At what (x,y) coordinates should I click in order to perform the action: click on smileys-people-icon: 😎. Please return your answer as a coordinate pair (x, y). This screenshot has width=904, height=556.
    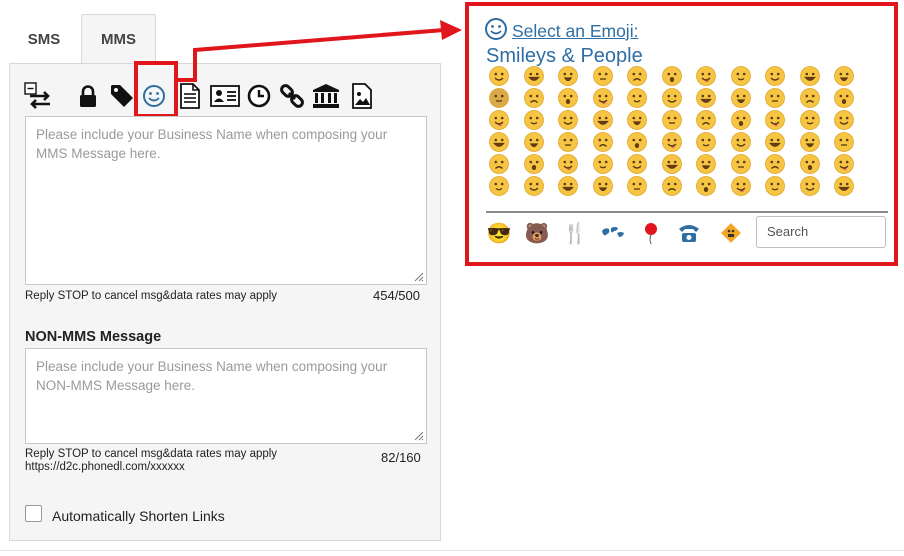
    Looking at the image, I should click on (499, 233).